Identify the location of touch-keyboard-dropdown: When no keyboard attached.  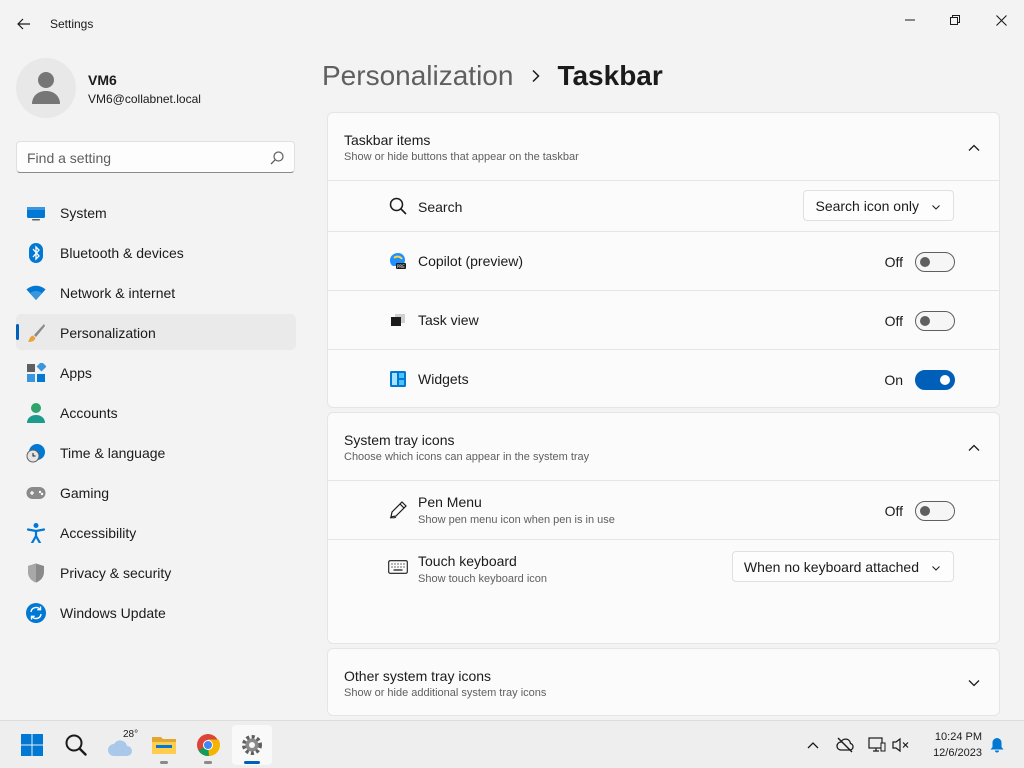
(842, 566).